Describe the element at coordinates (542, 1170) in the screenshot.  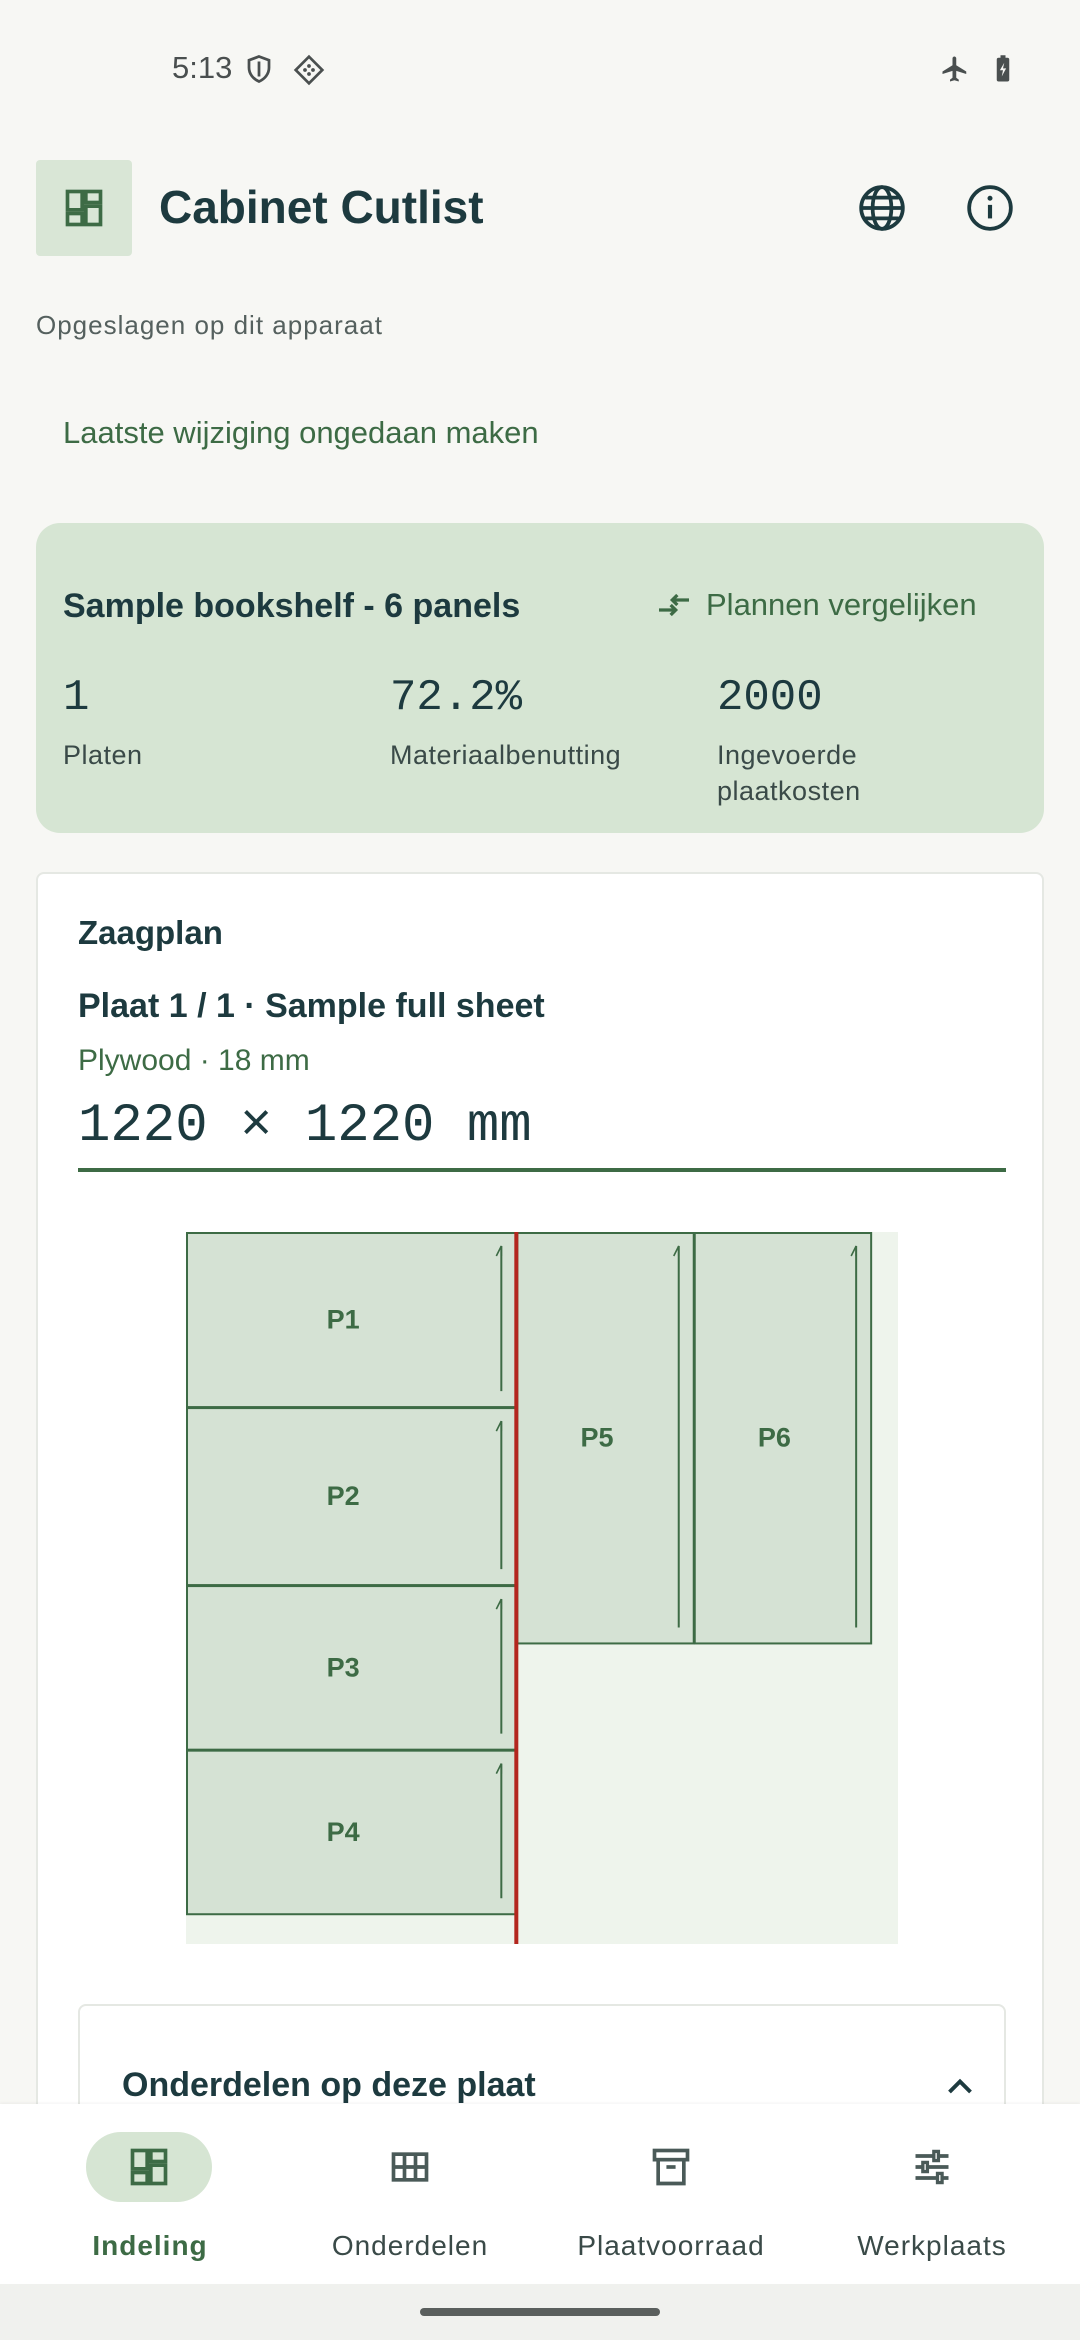
I see `sheet-divider` at that location.